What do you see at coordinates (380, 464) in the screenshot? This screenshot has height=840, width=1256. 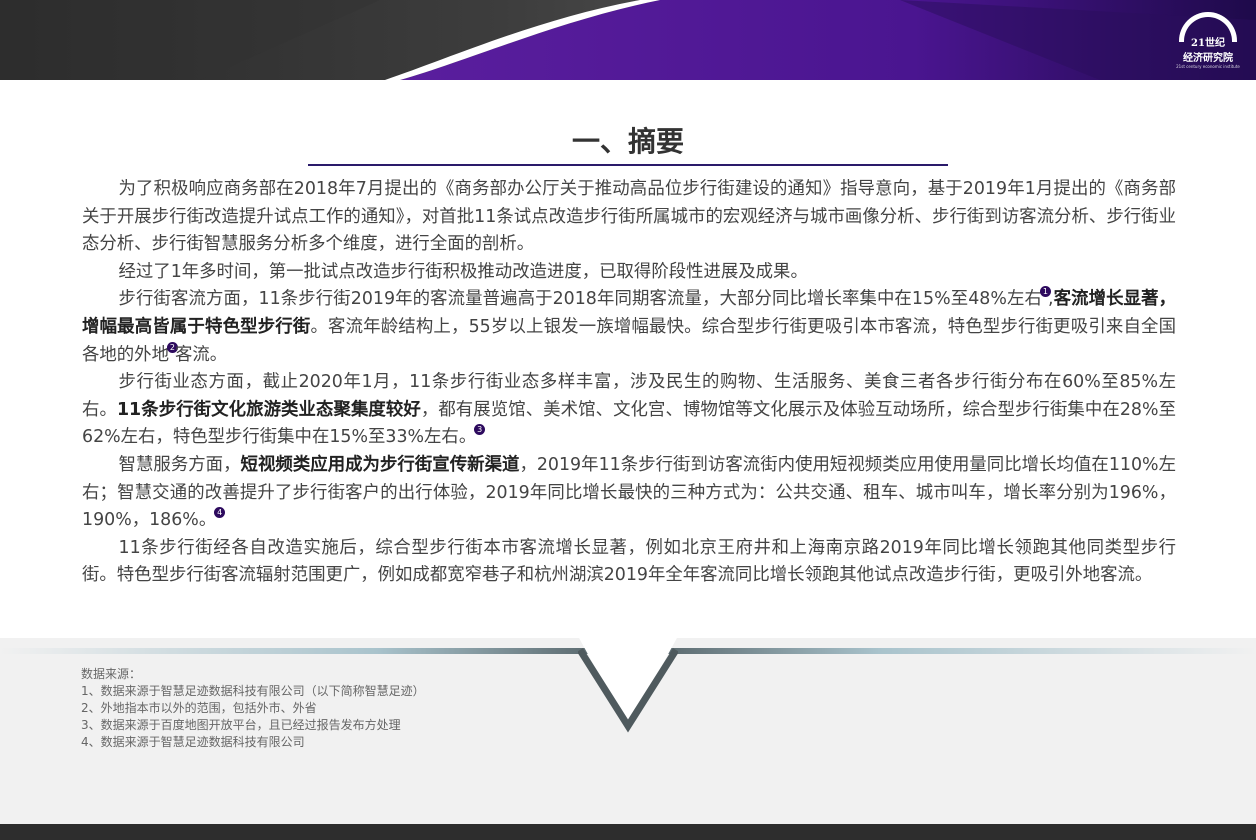 I see `bold-text: 短视频类应用成为步行街宣传新渠道` at bounding box center [380, 464].